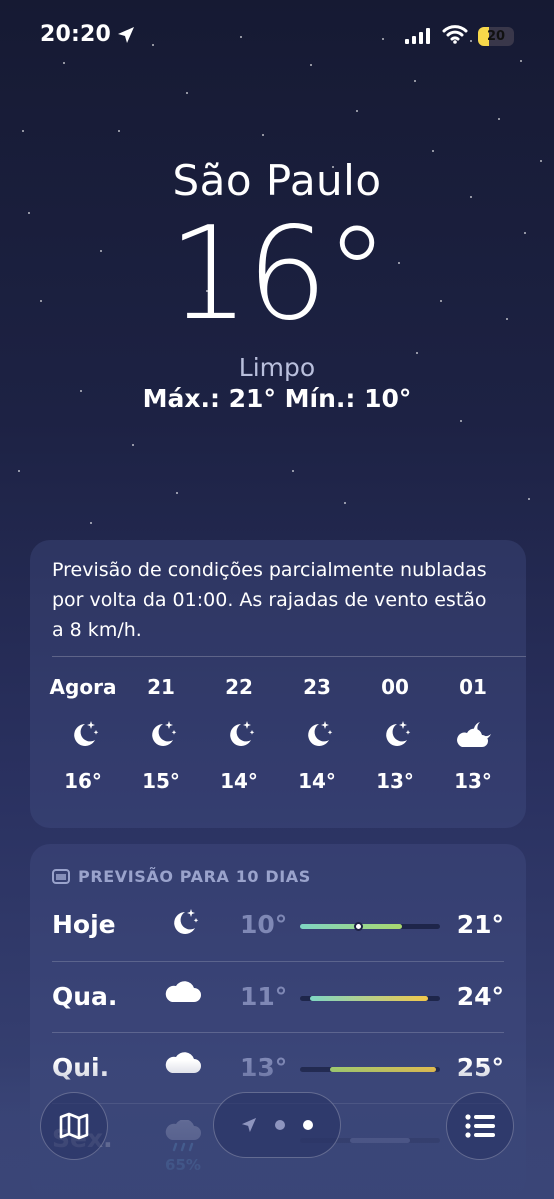 This screenshot has height=1199, width=554. What do you see at coordinates (264, 996) in the screenshot?
I see `day-low-temperature: 11°` at bounding box center [264, 996].